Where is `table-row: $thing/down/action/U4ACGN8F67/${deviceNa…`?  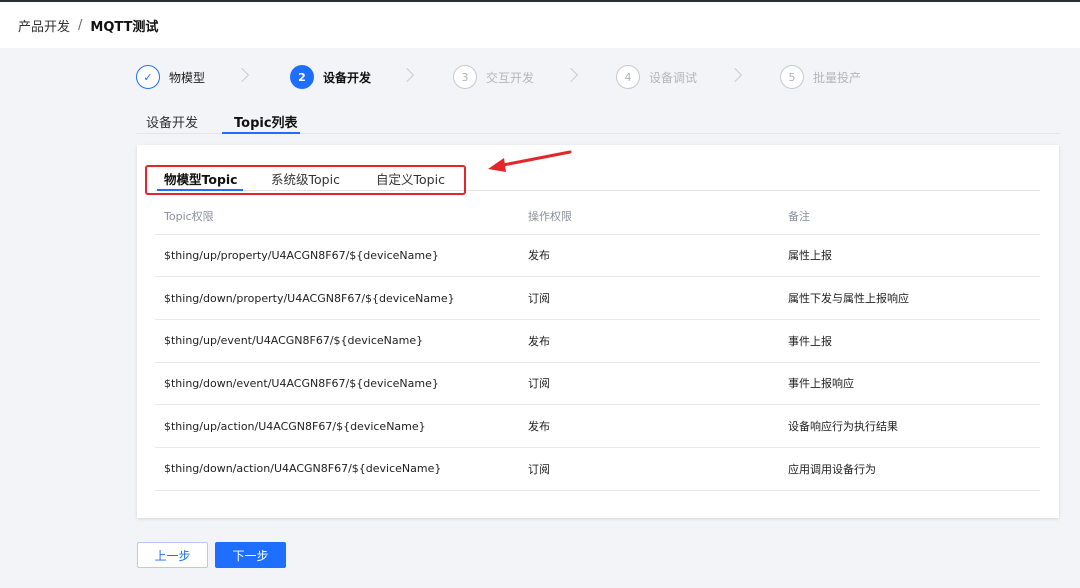 table-row: $thing/down/action/U4ACGN8F67/${deviceNa… is located at coordinates (597, 469).